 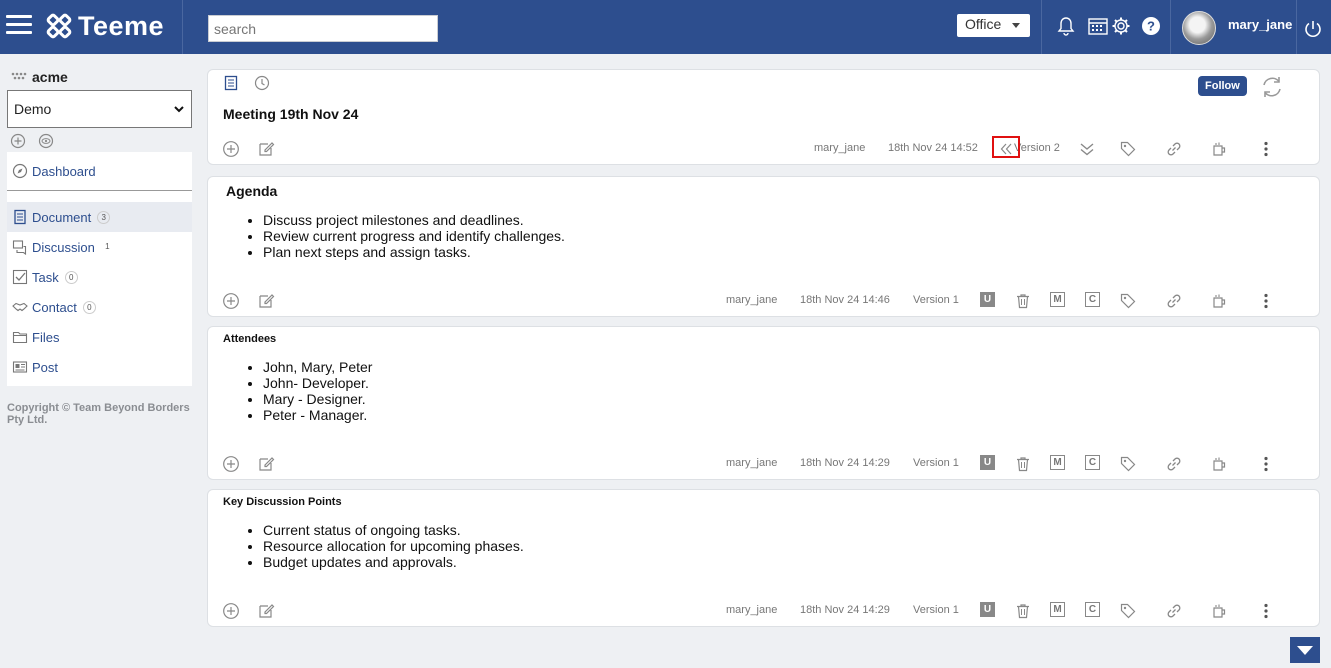 What do you see at coordinates (250, 339) in the screenshot?
I see `section-title: Attendees` at bounding box center [250, 339].